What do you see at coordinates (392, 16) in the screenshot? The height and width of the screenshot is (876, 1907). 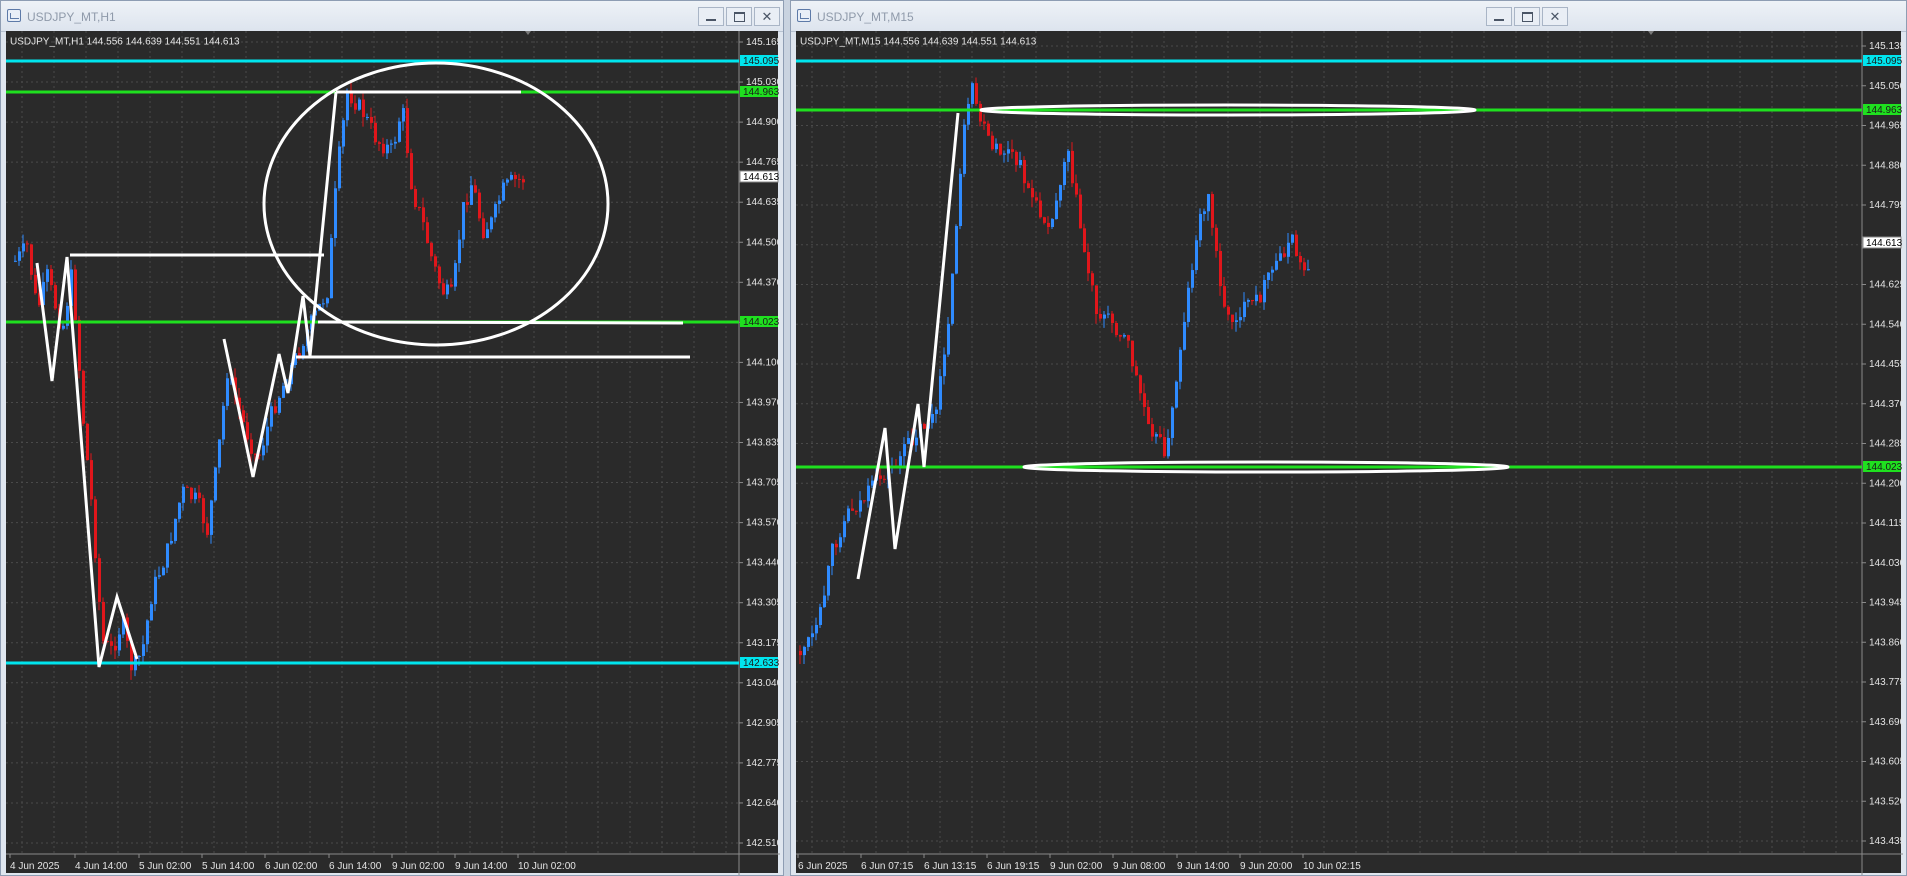 I see `window-titlebar: USDJPY_MT,H1` at bounding box center [392, 16].